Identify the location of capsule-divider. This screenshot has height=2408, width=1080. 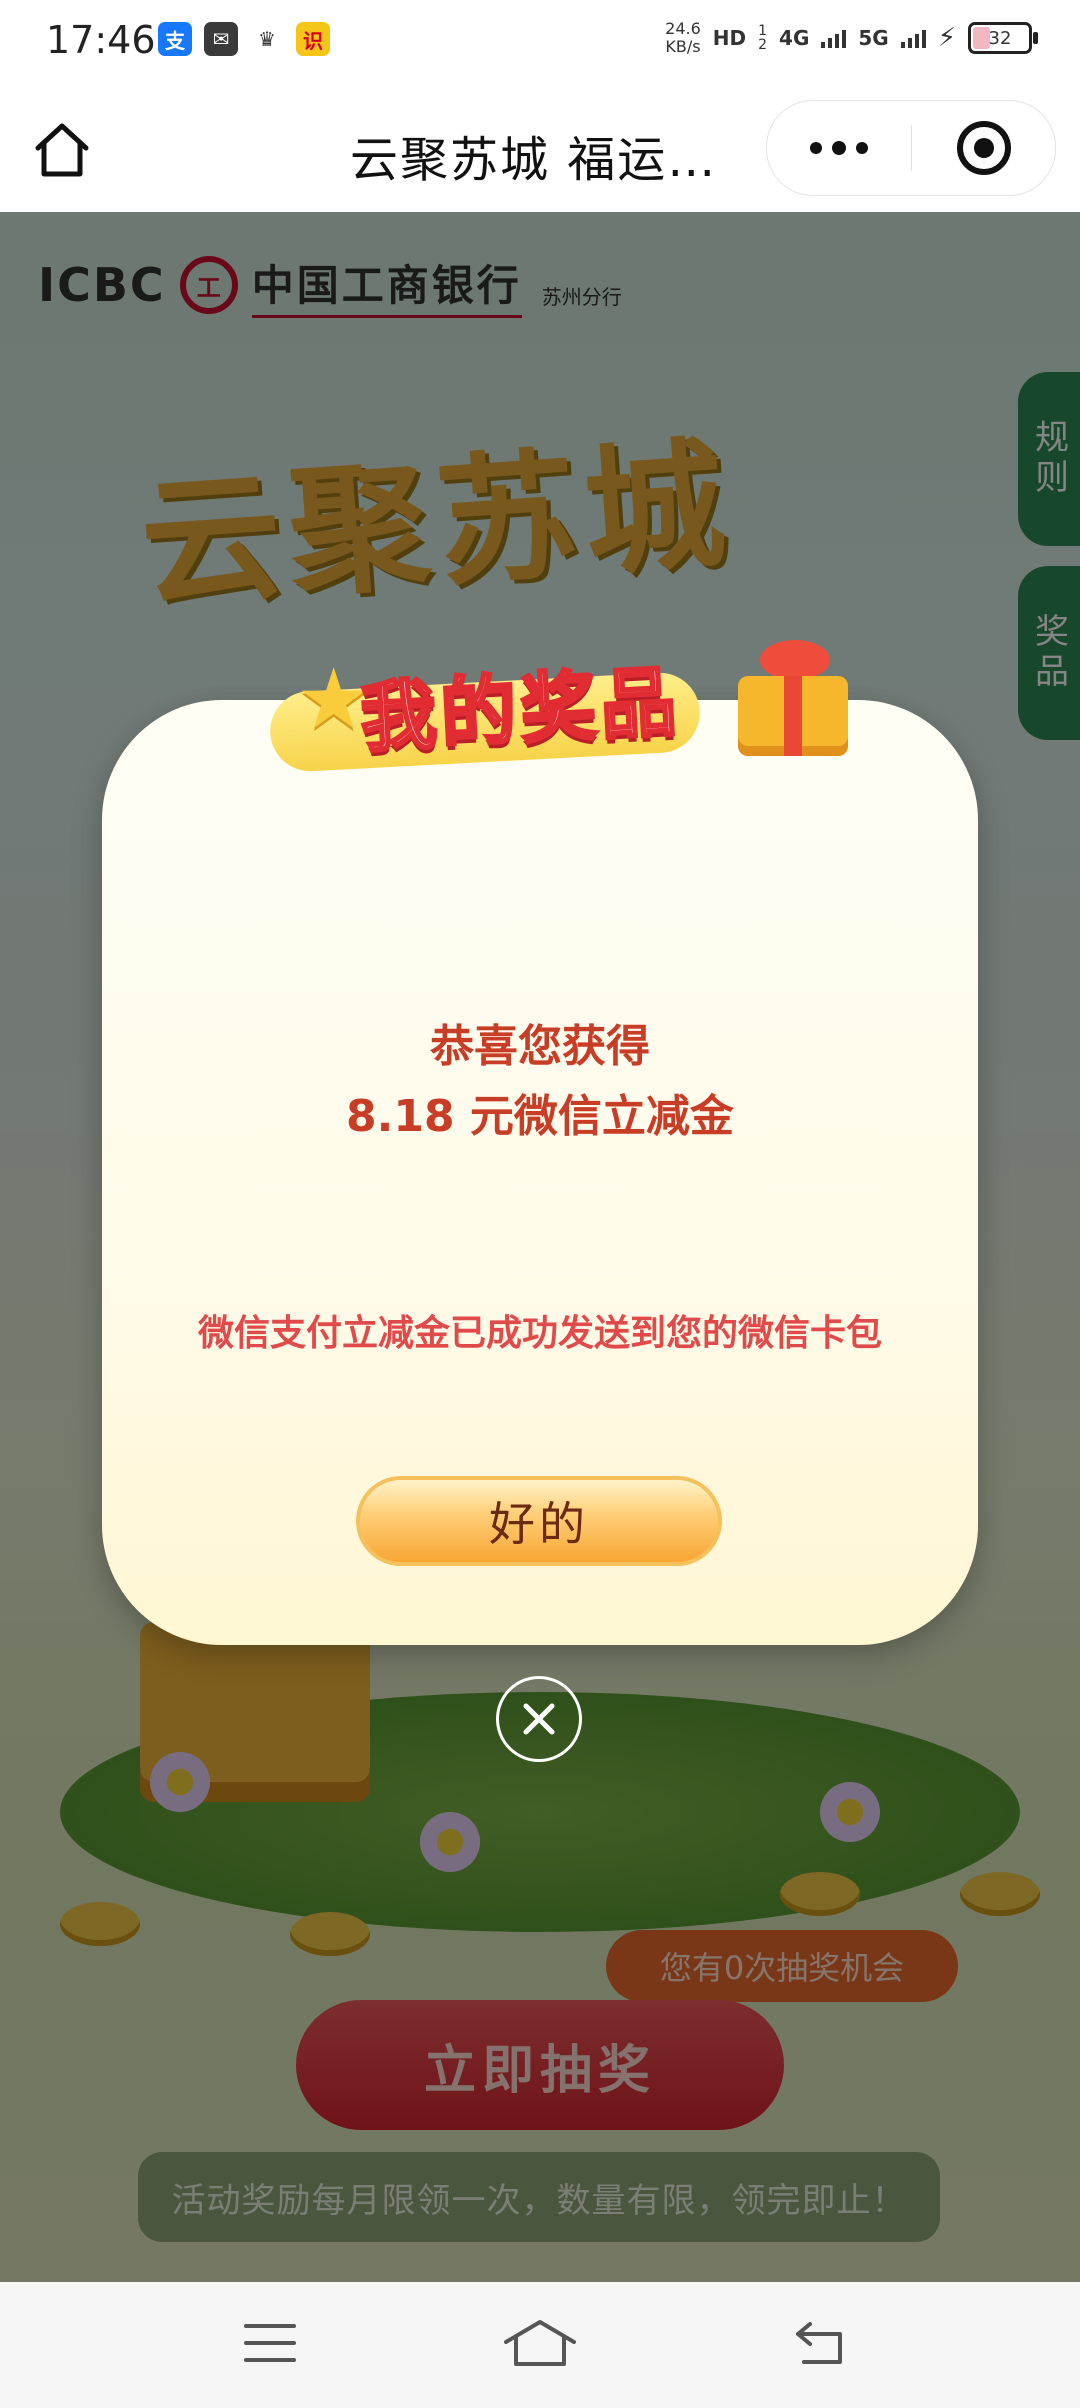
(911, 148).